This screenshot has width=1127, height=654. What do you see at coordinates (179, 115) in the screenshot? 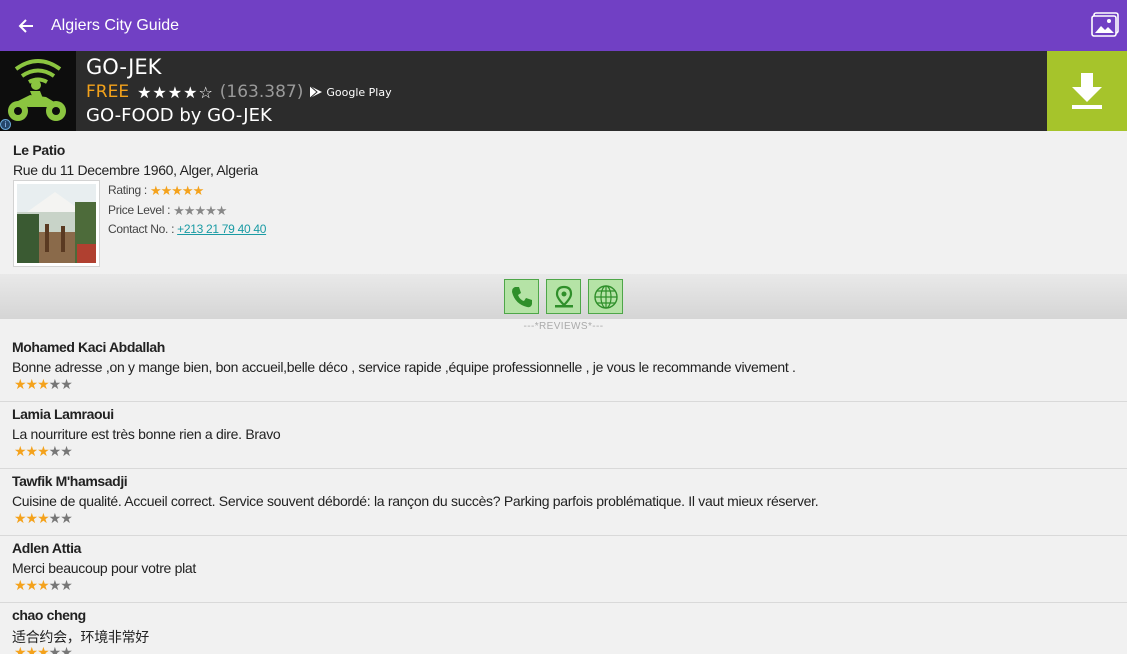
I see `ad-subtitle: GO-FOOD by GO-JEK` at bounding box center [179, 115].